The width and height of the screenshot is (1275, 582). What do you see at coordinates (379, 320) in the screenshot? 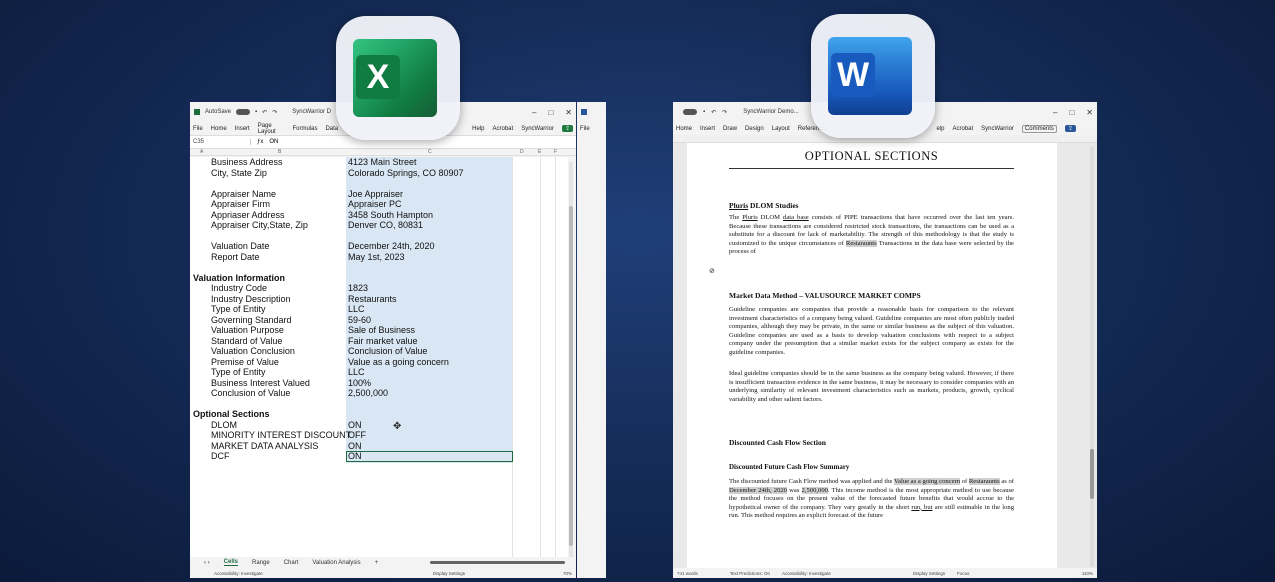
I see `table-row: Governing Standard 59-60` at bounding box center [379, 320].